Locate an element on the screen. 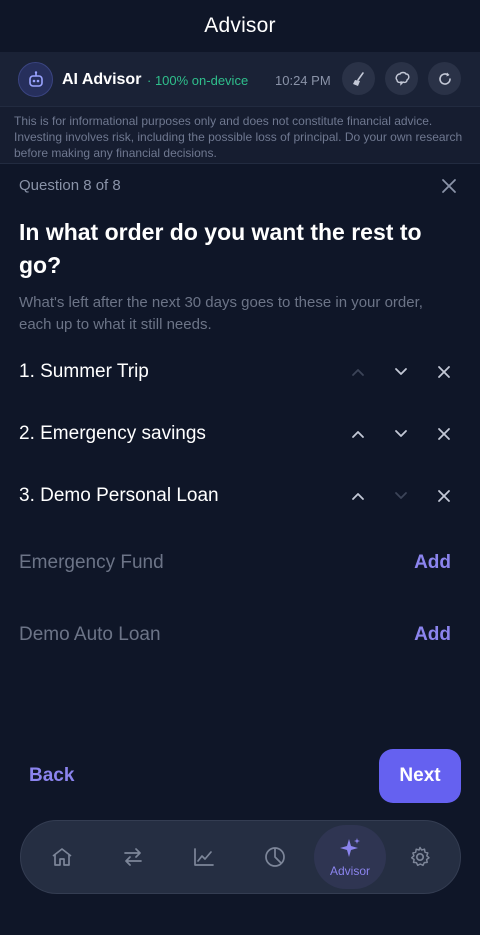 Image resolution: width=480 pixels, height=935 pixels. gear-icon is located at coordinates (420, 856).